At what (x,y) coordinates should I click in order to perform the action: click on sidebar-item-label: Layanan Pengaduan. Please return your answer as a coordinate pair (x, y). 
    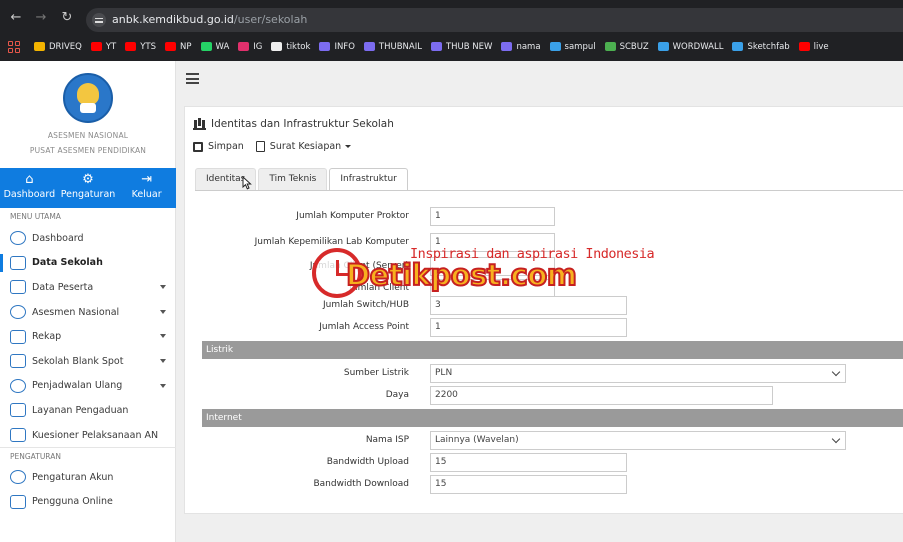
    Looking at the image, I should click on (80, 410).